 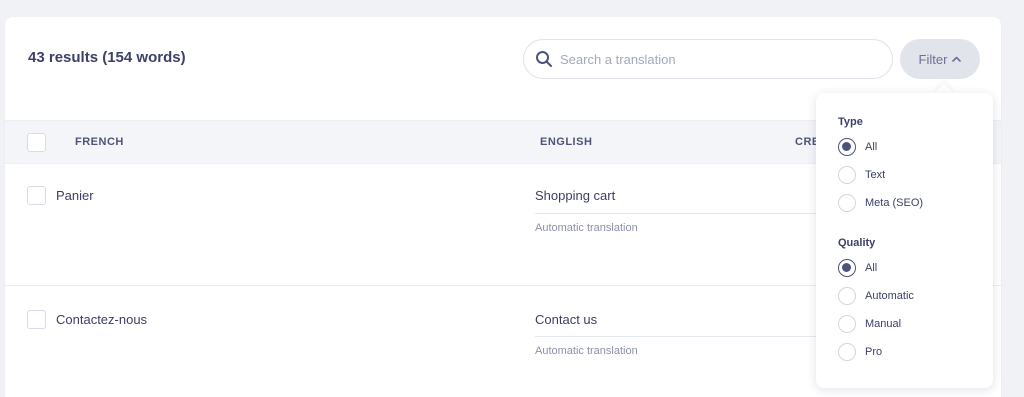 I want to click on option-label: Text, so click(x=875, y=175).